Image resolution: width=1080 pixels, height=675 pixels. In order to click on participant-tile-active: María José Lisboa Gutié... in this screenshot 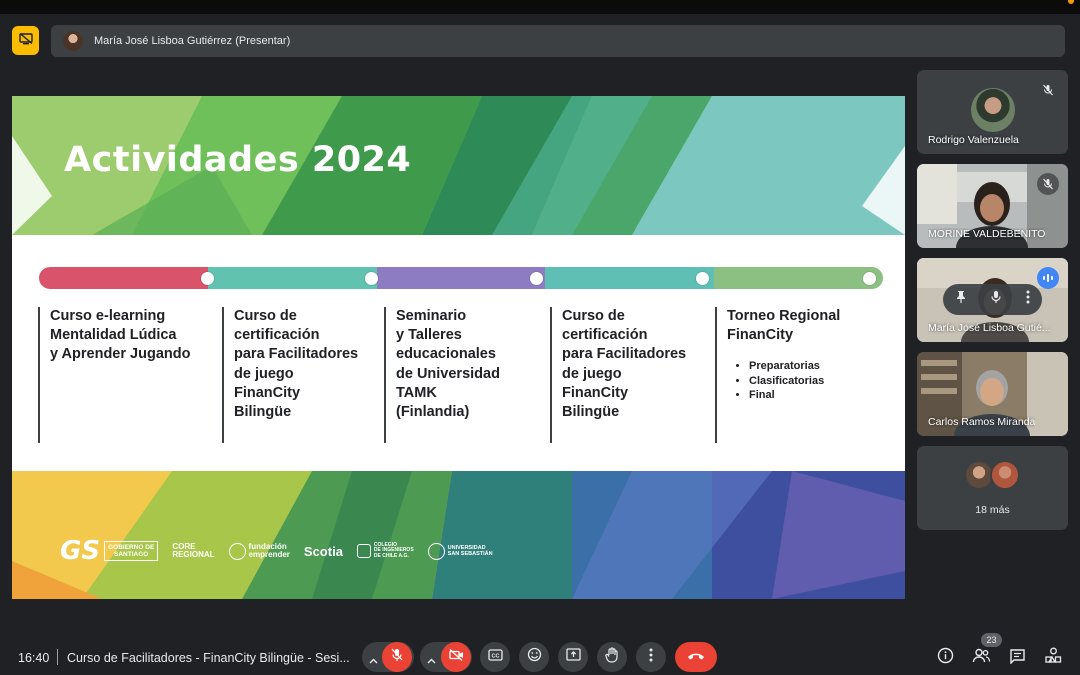, I will do `click(992, 300)`.